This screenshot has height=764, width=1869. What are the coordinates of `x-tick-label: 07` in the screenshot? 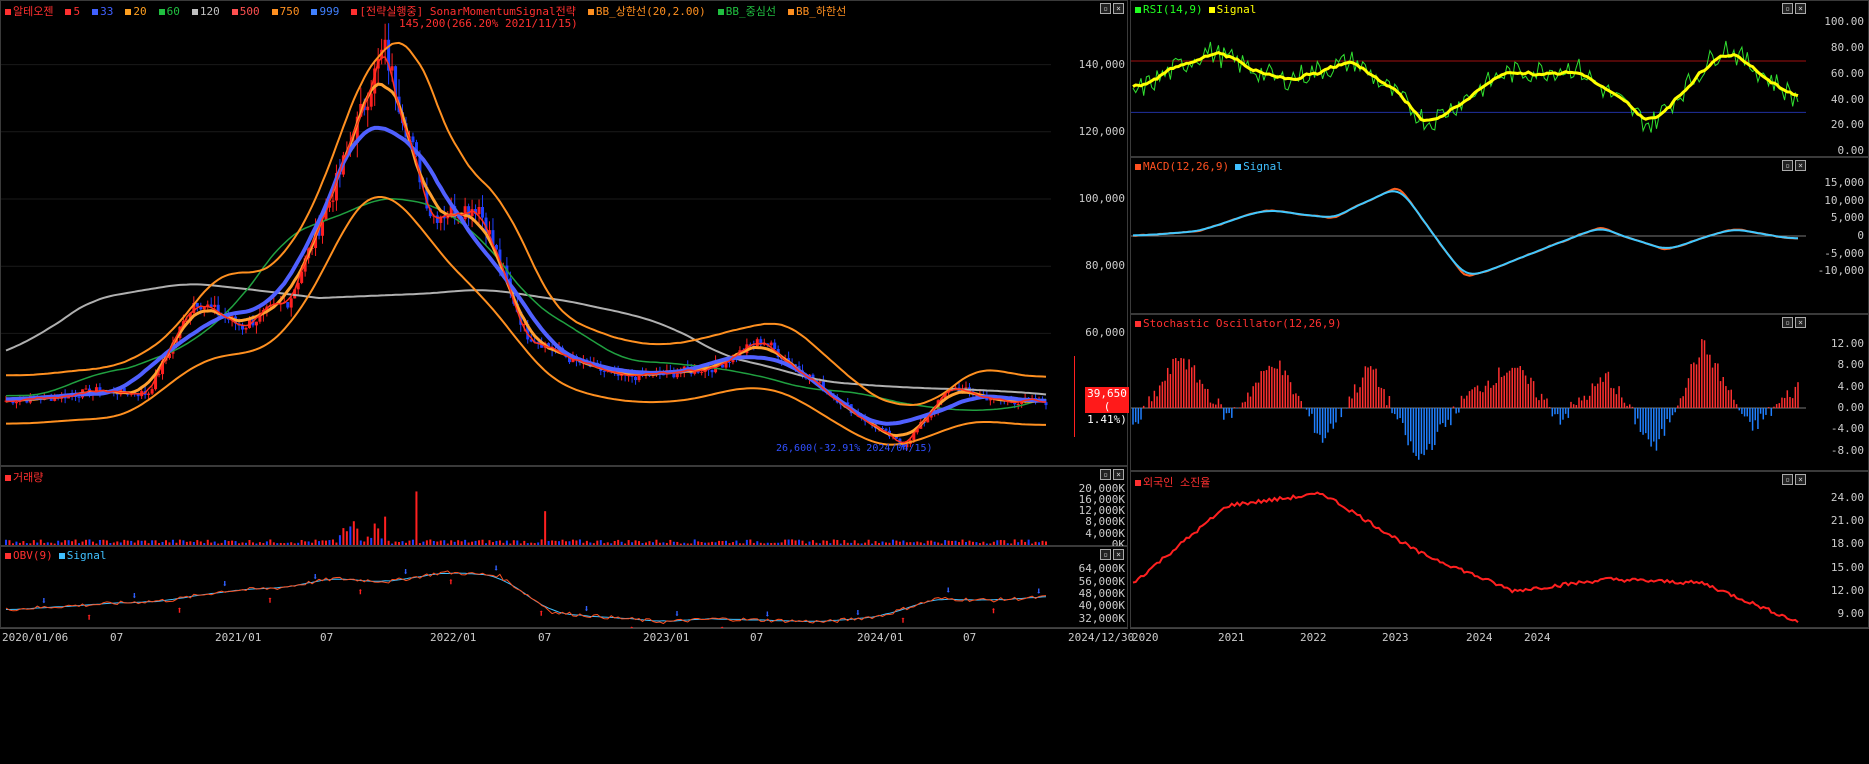 It's located at (970, 637).